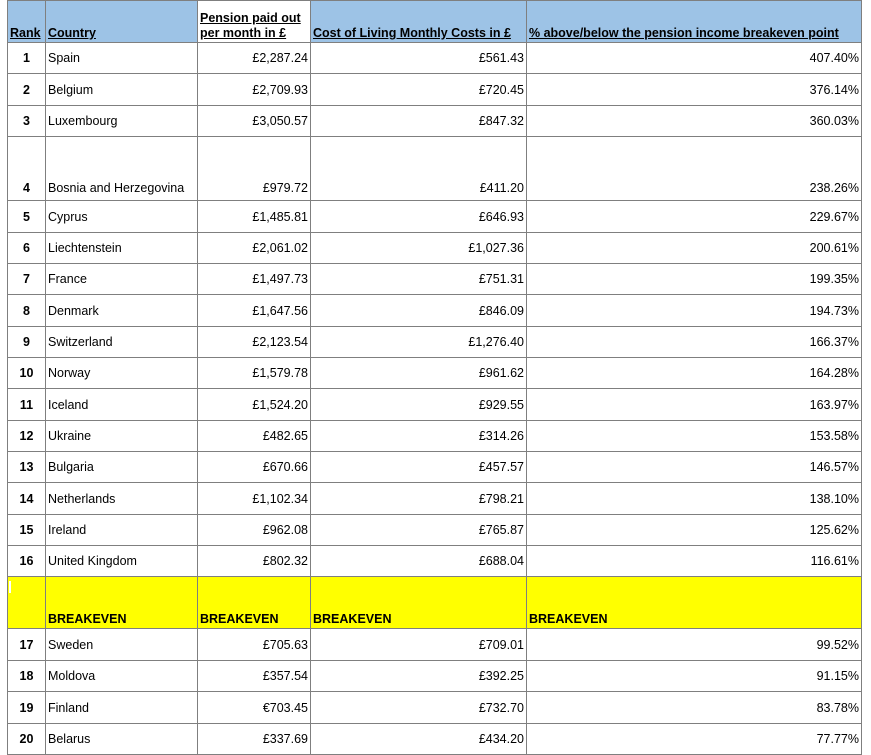  I want to click on pension-cell: £979.72, so click(254, 168).